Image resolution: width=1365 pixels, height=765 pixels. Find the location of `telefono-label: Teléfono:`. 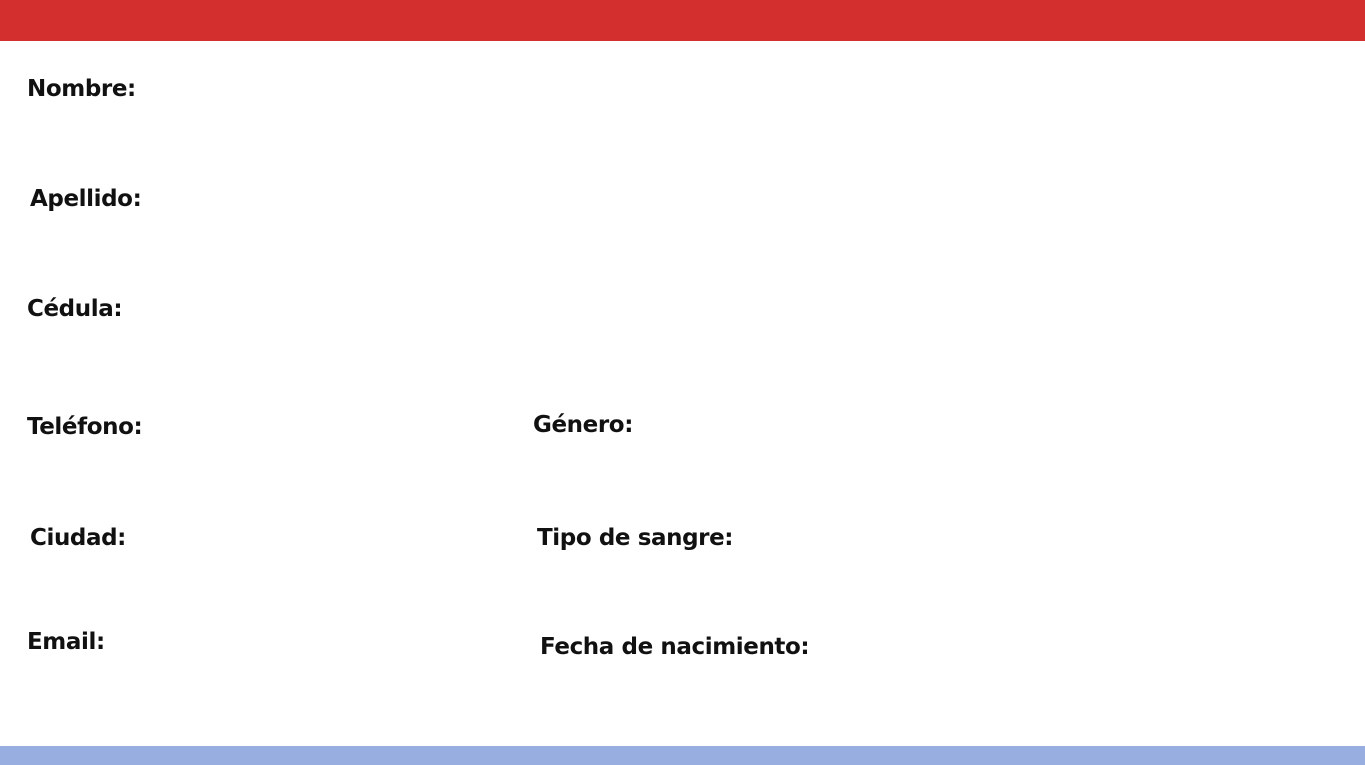

telefono-label: Teléfono: is located at coordinates (85, 427).